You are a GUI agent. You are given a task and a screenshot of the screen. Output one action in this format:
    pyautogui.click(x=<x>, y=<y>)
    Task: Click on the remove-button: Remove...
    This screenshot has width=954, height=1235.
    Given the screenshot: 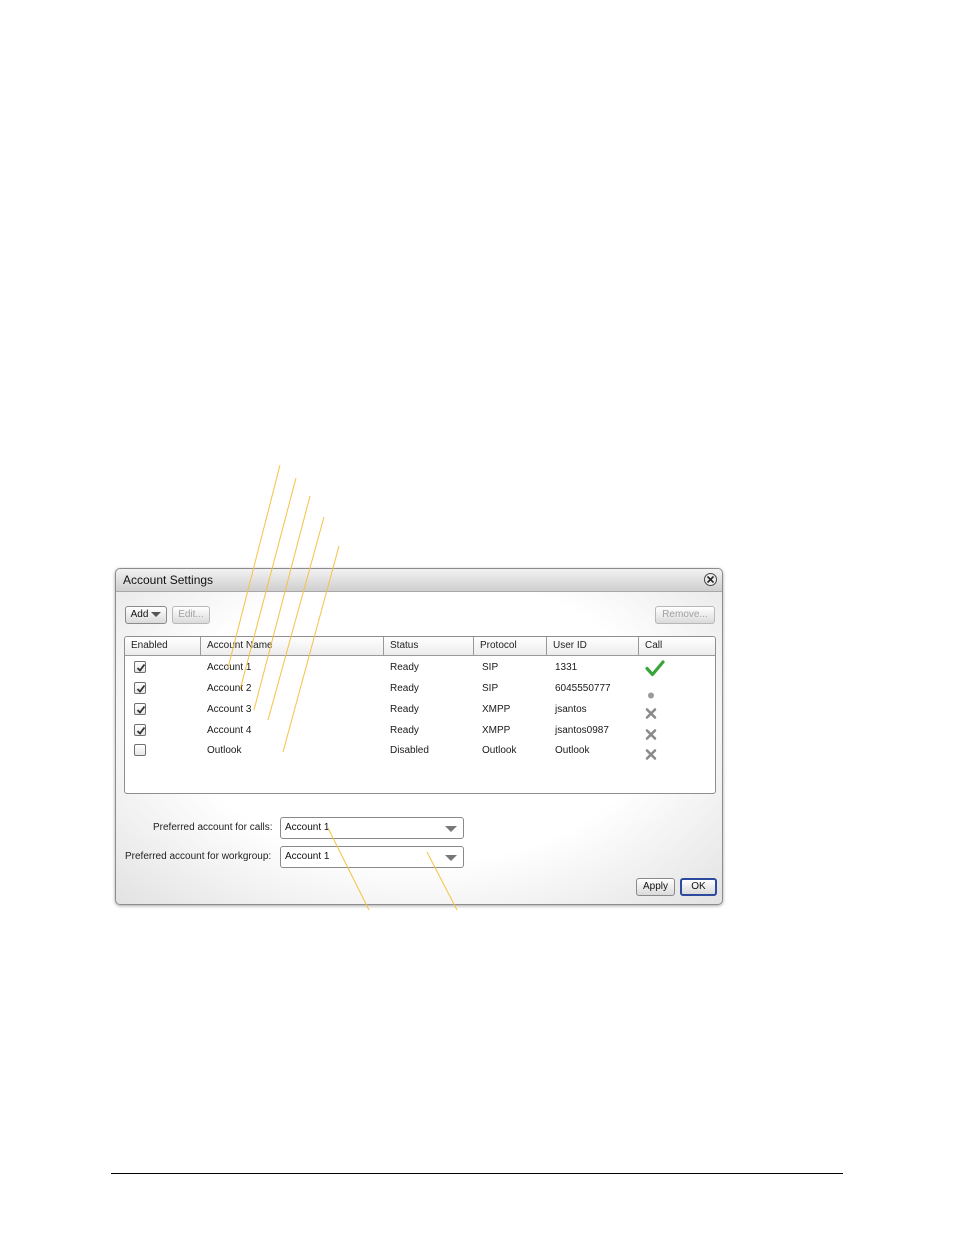 What is the action you would take?
    pyautogui.click(x=685, y=615)
    